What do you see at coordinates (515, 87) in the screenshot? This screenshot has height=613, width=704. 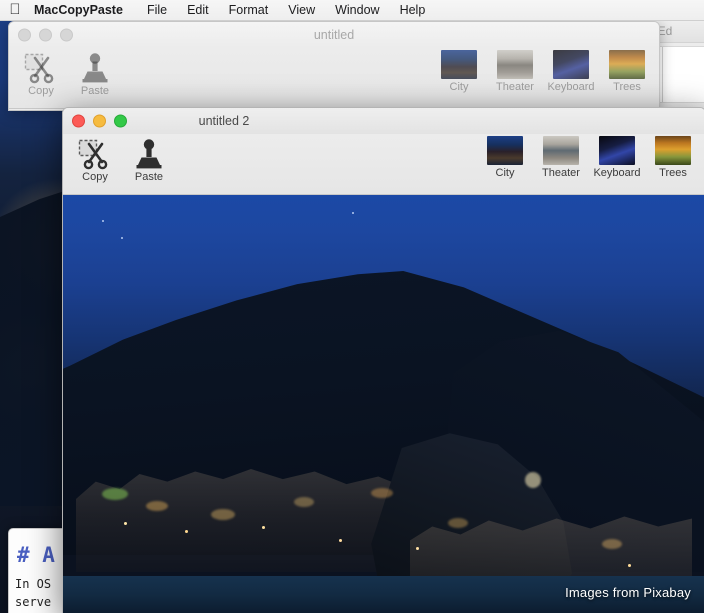 I see `thumbnail-theater-label-untitled: Theater` at bounding box center [515, 87].